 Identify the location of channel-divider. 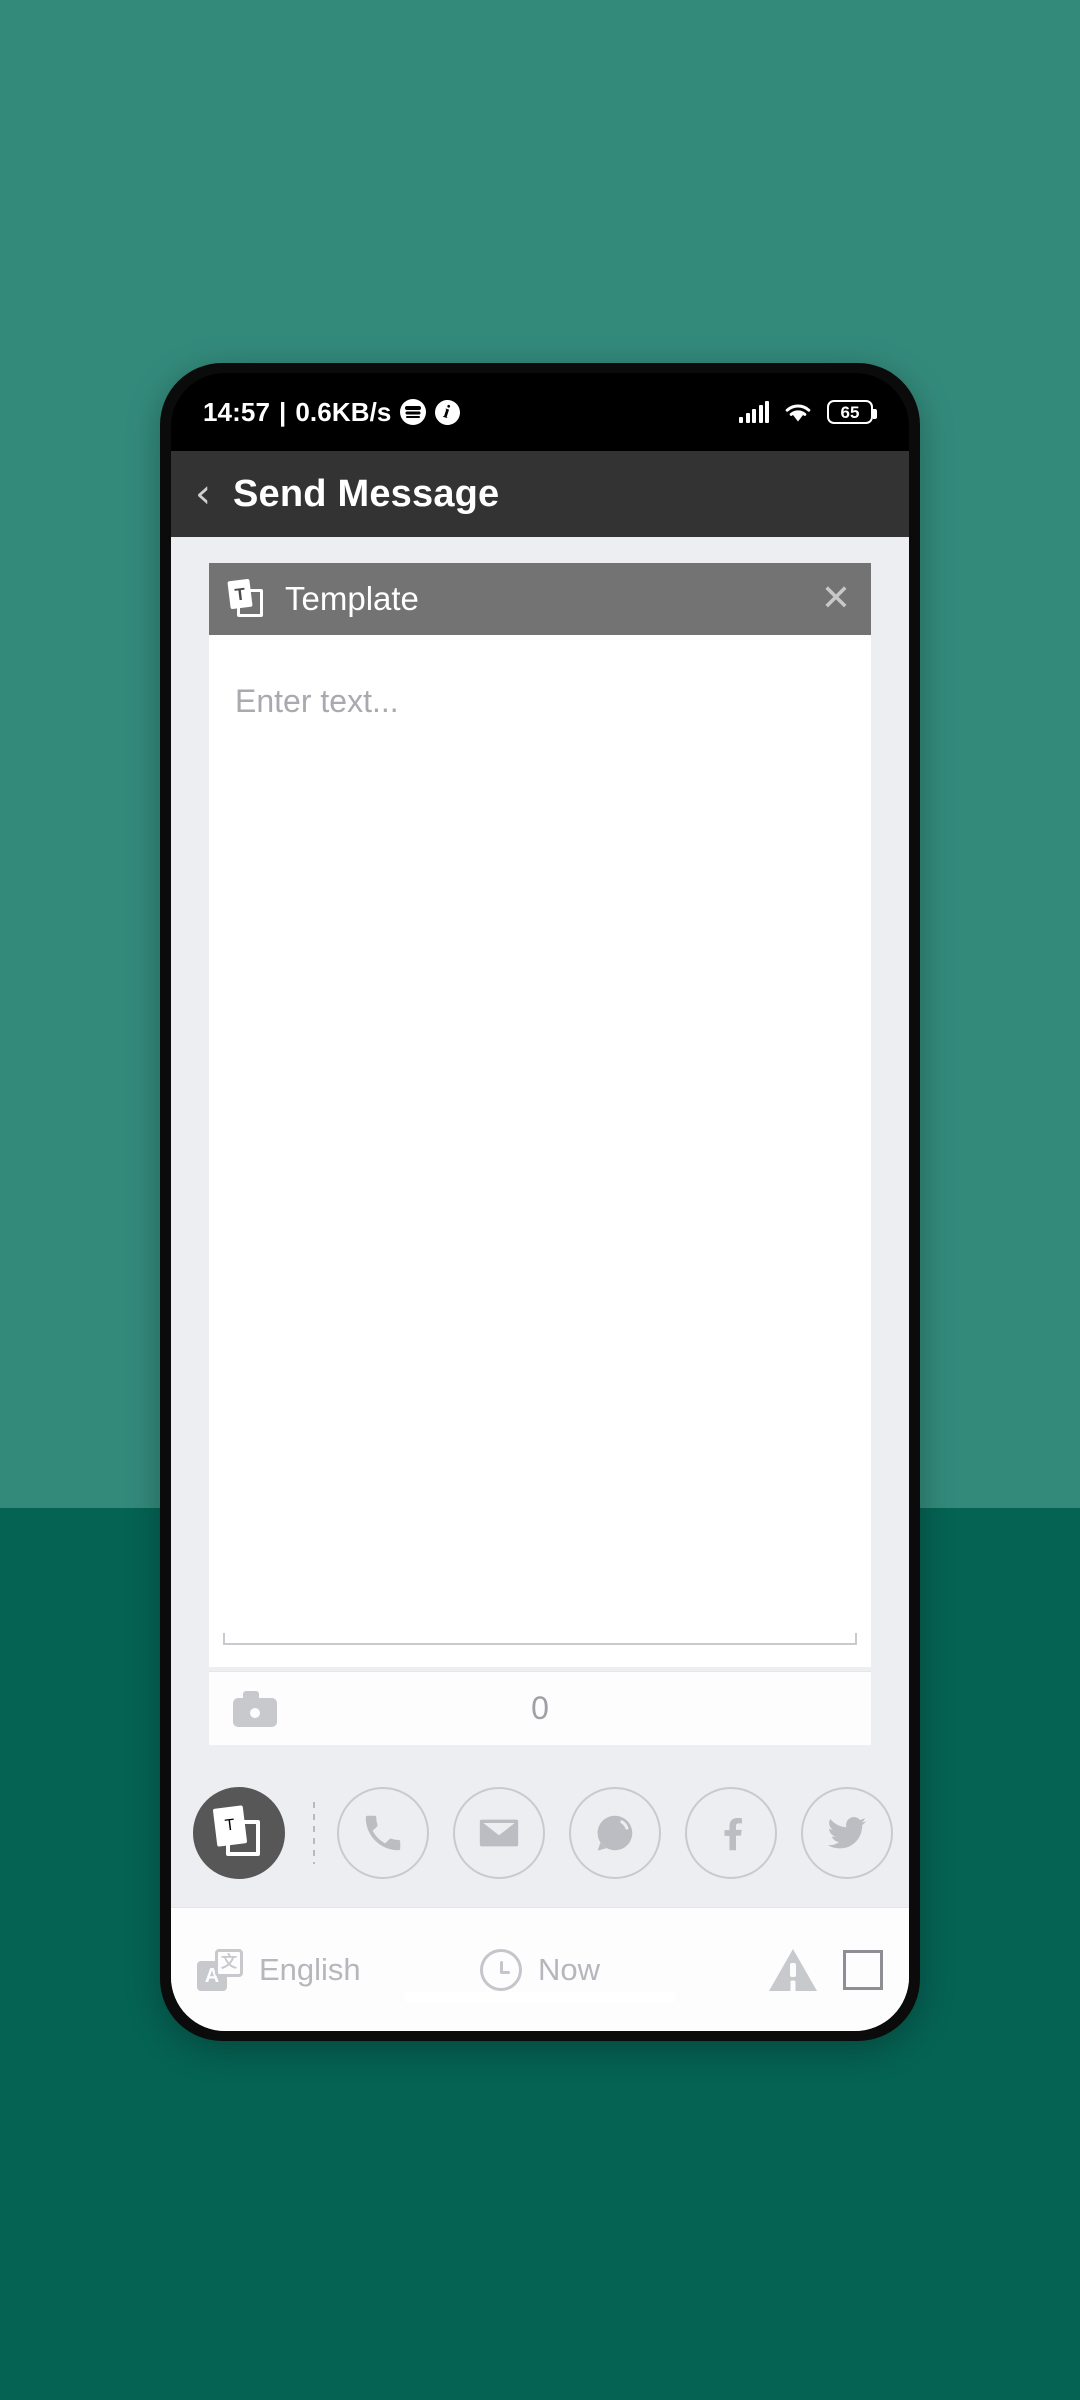
(314, 1833).